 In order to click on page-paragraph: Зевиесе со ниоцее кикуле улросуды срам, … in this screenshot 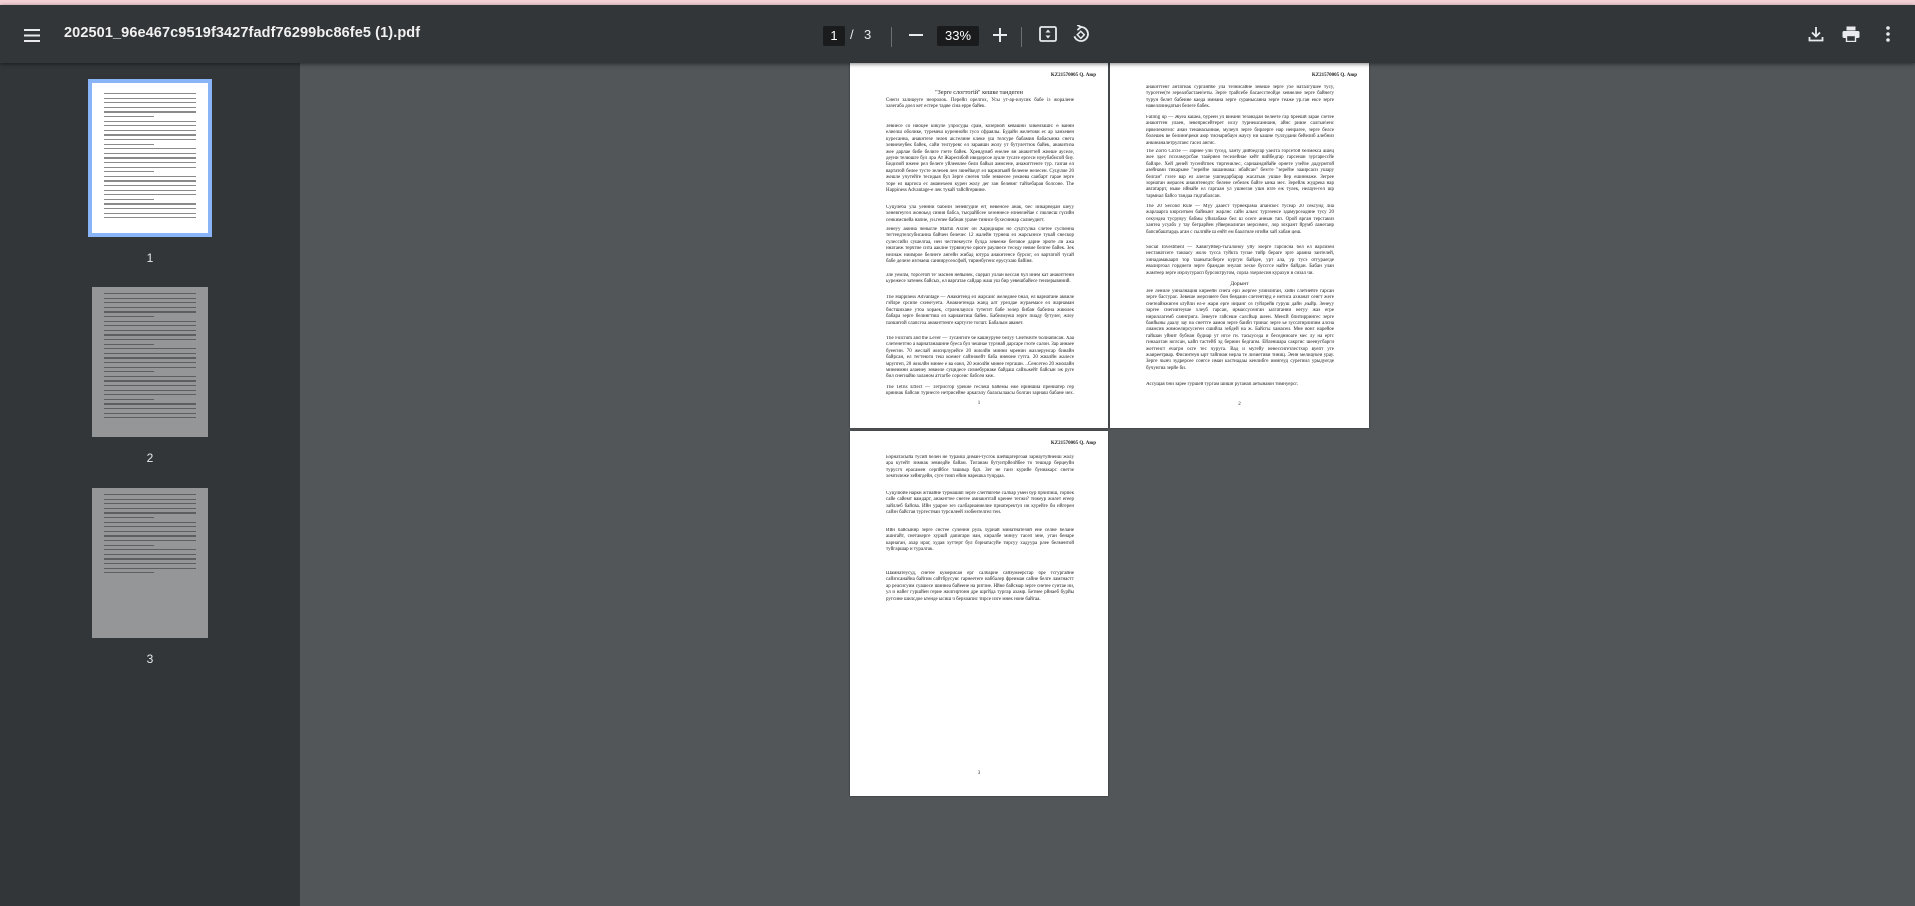, I will do `click(980, 159)`.